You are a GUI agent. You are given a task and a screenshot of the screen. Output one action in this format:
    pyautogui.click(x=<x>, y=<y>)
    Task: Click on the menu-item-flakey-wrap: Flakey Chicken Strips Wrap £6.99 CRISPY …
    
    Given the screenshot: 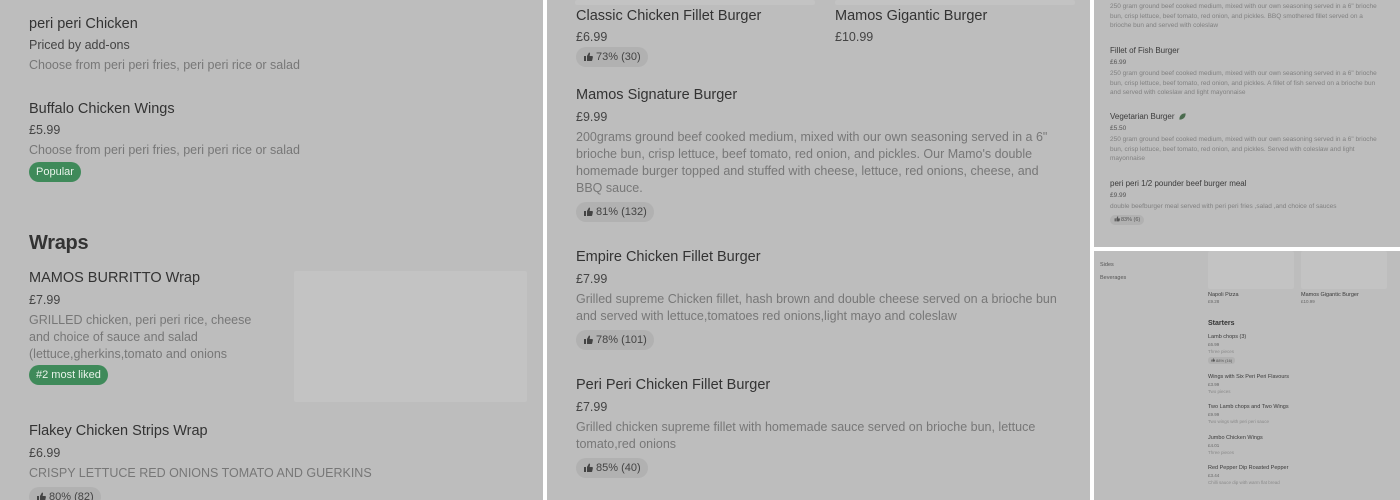 What is the action you would take?
    pyautogui.click(x=200, y=452)
    